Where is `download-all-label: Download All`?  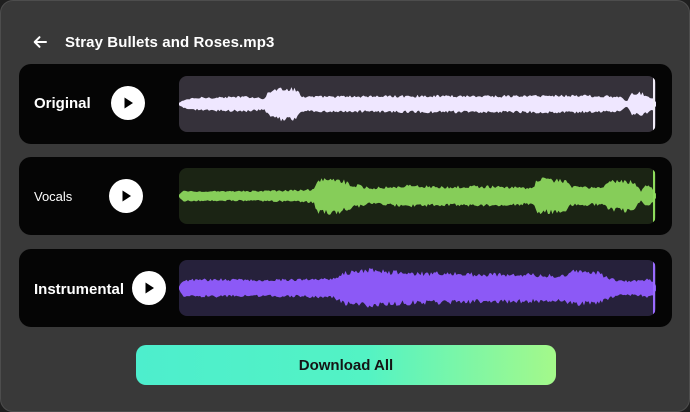
download-all-label: Download All is located at coordinates (346, 365).